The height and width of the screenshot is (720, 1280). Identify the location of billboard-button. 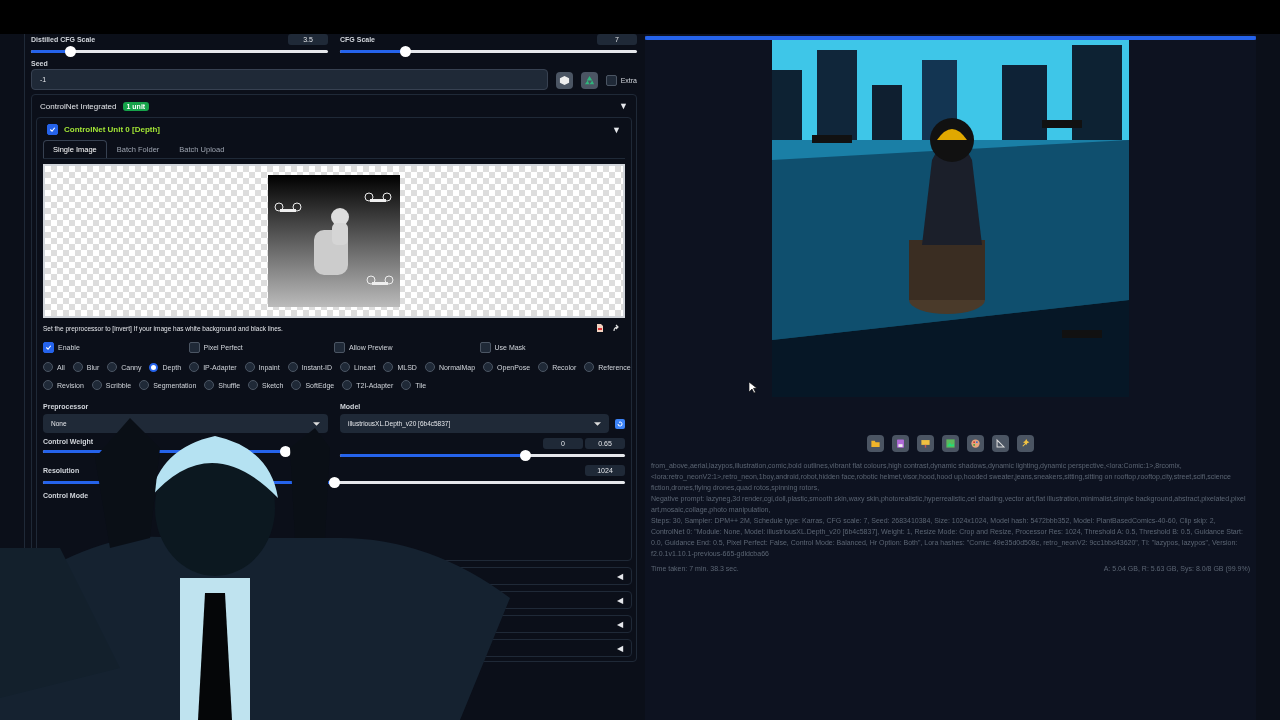
(925, 443).